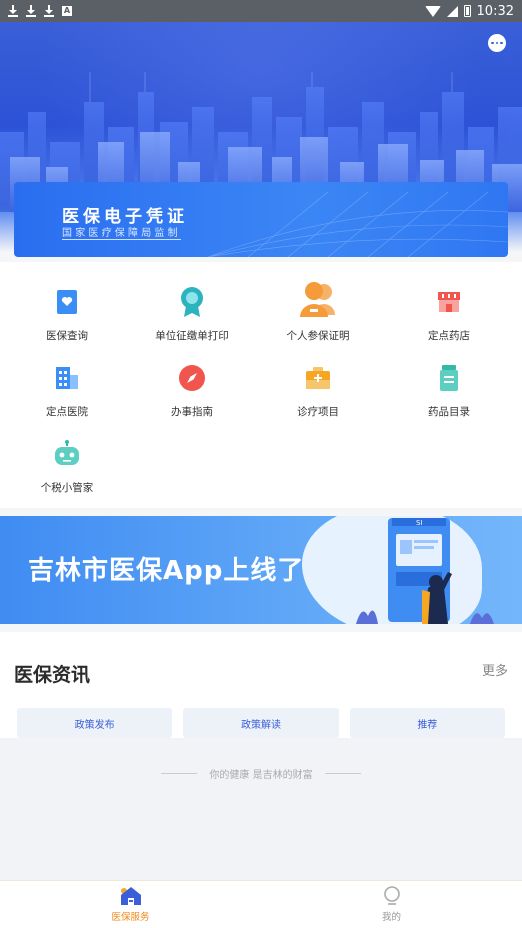  I want to click on service-designated-pharmacy: 定点药店, so click(449, 313).